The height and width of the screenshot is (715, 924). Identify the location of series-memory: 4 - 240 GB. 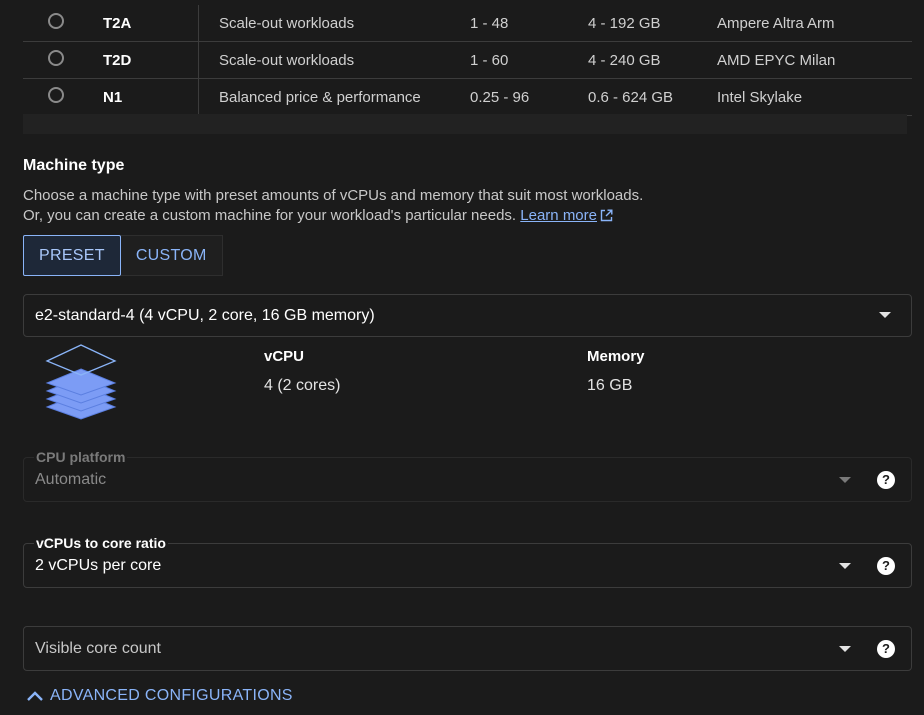
(624, 60).